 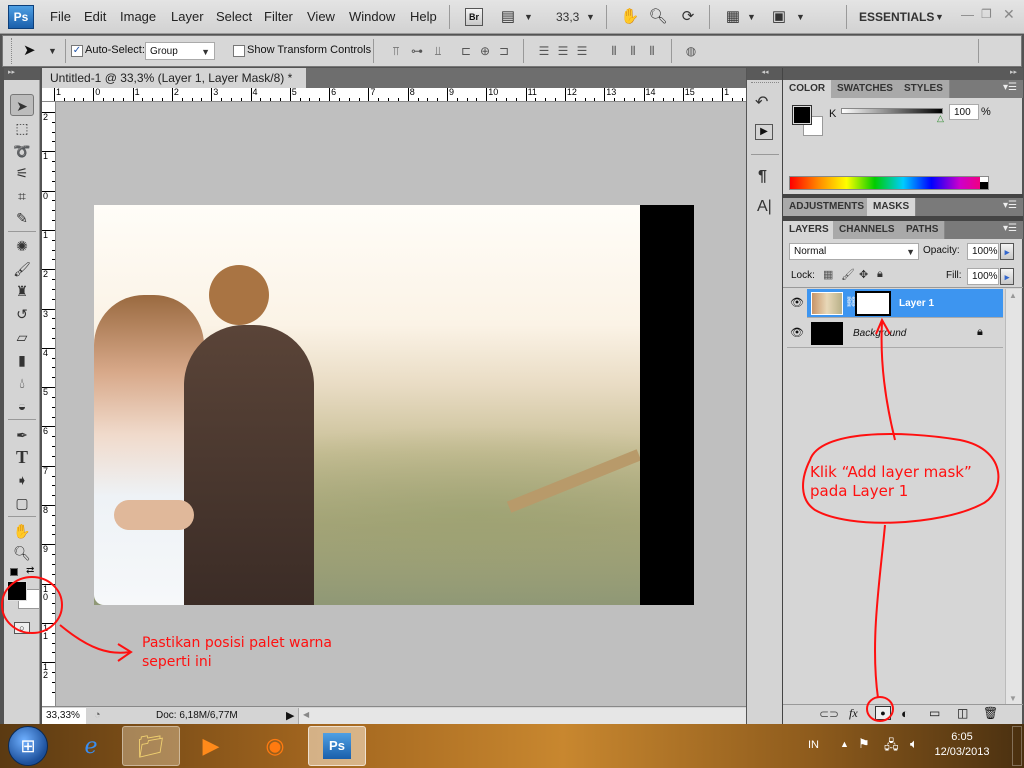 What do you see at coordinates (797, 333) in the screenshot?
I see `visibility-eye-icon: 👁︎` at bounding box center [797, 333].